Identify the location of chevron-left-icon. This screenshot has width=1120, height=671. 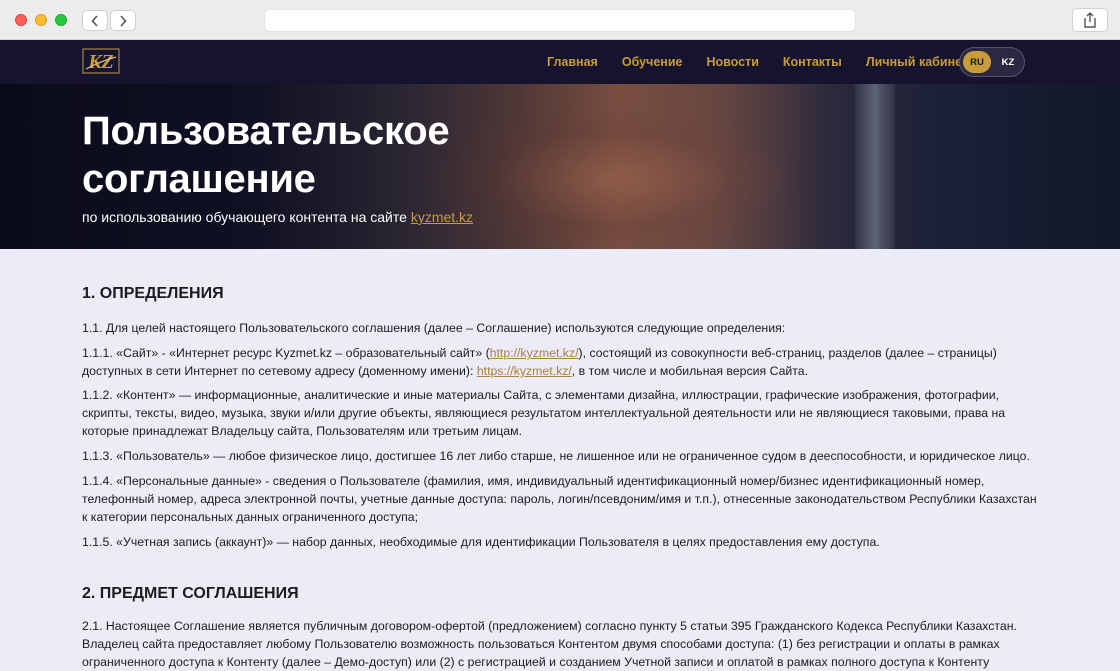
(94, 20).